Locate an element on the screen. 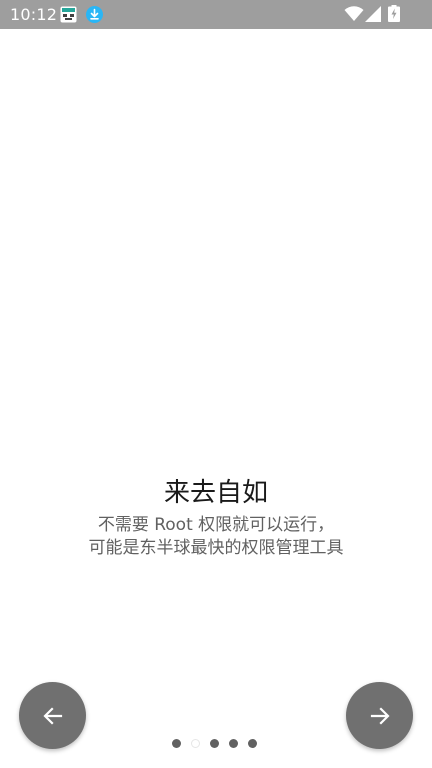 Image resolution: width=432 pixels, height=768 pixels. previous-button is located at coordinates (52, 715).